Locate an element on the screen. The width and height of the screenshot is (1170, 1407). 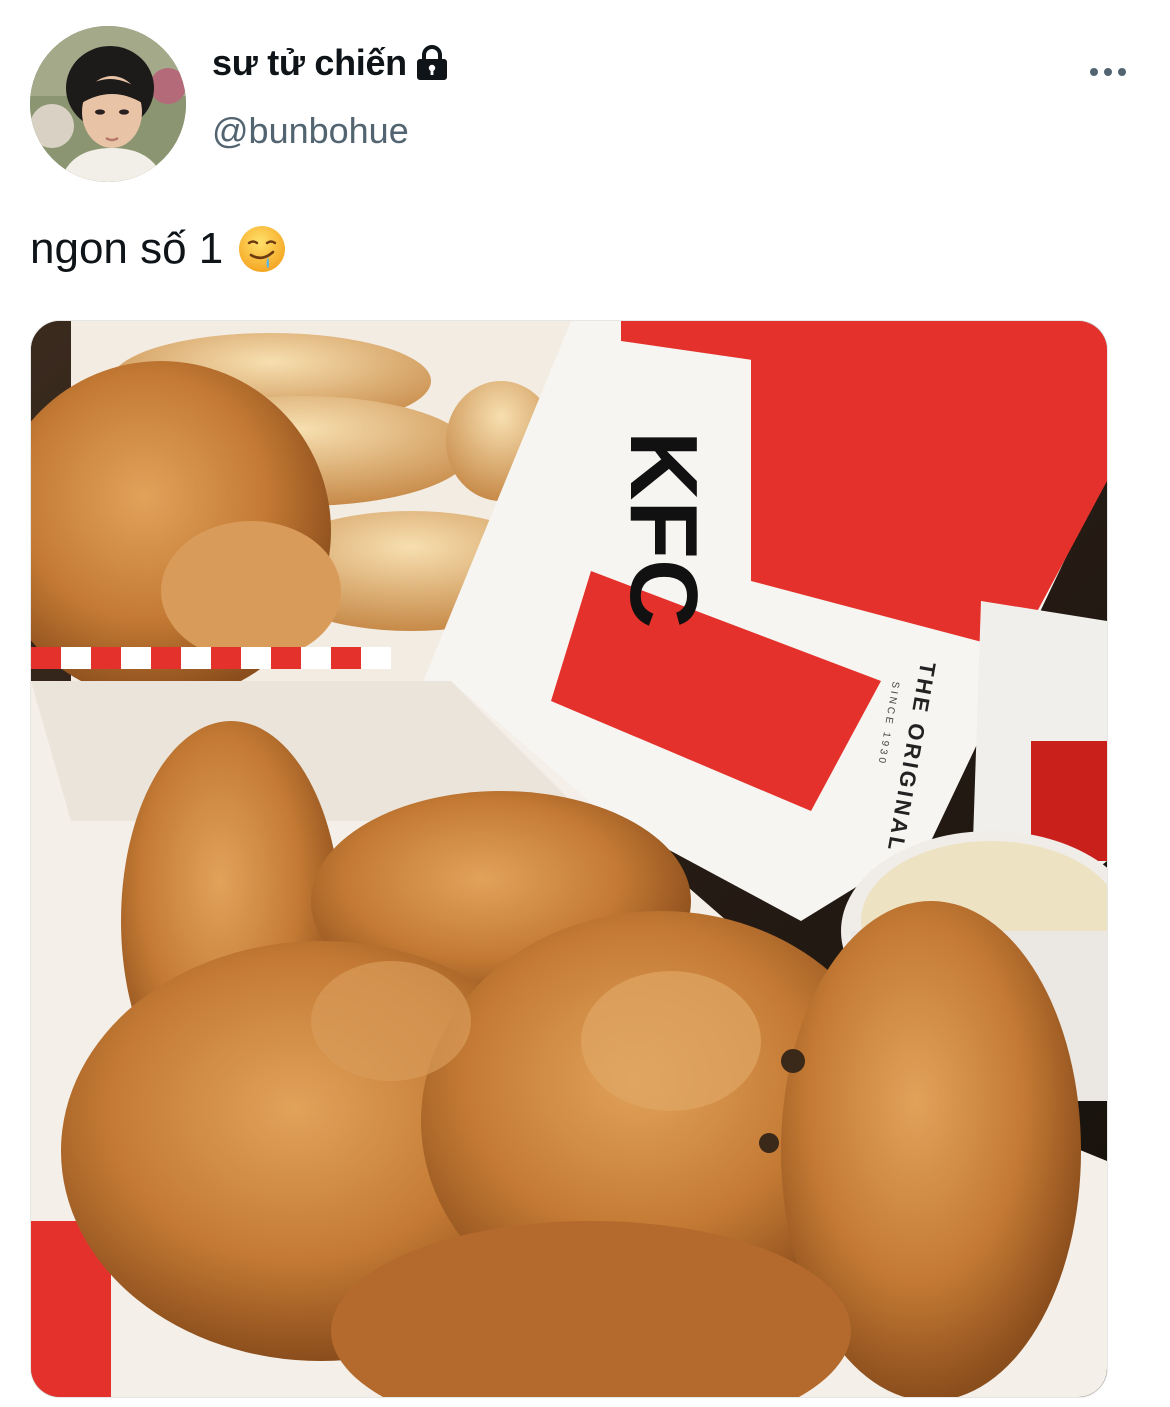
avatar-image is located at coordinates (108, 104).